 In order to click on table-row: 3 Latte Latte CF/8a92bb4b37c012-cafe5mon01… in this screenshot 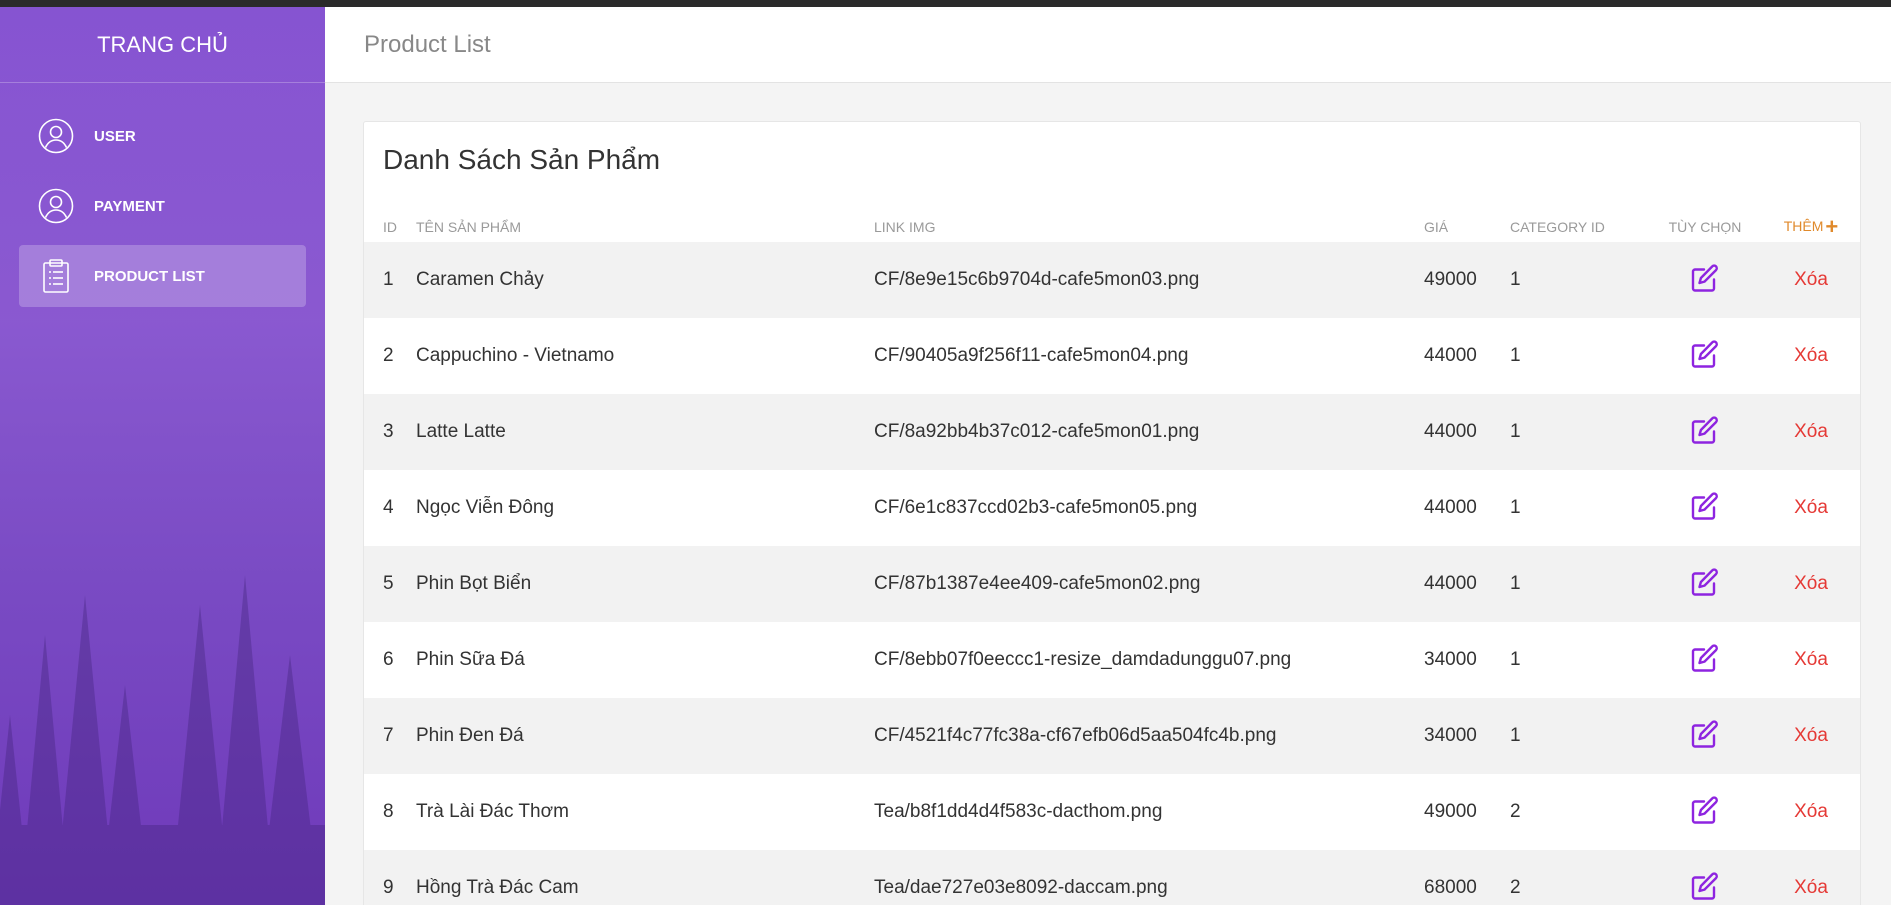, I will do `click(1112, 432)`.